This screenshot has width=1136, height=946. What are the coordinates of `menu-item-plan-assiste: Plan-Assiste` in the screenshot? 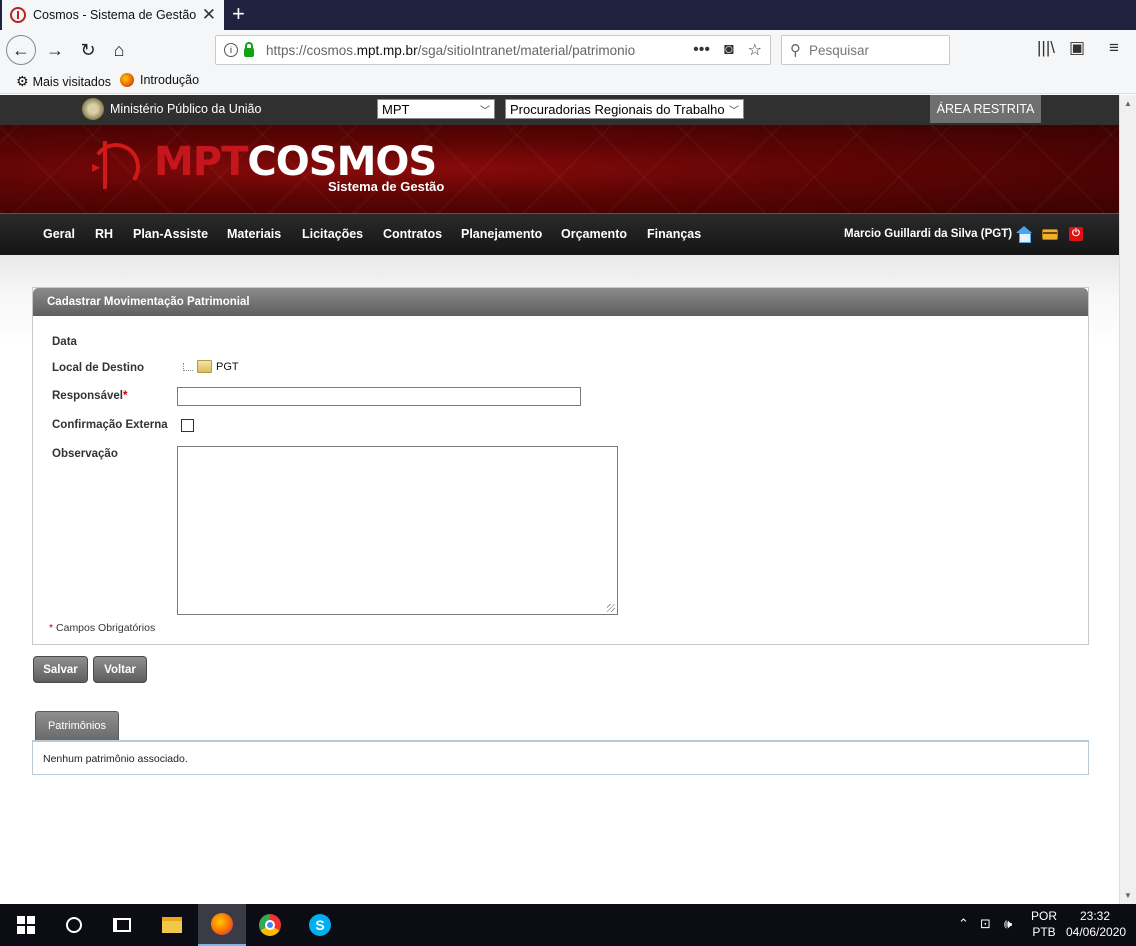 It's located at (170, 234).